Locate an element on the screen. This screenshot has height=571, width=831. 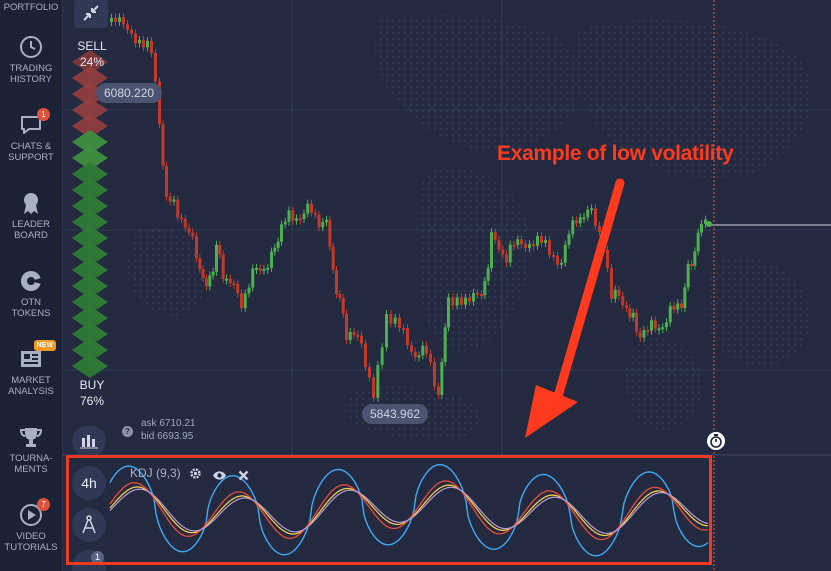
sidebar-item-label: SUPPORT is located at coordinates (31, 157).